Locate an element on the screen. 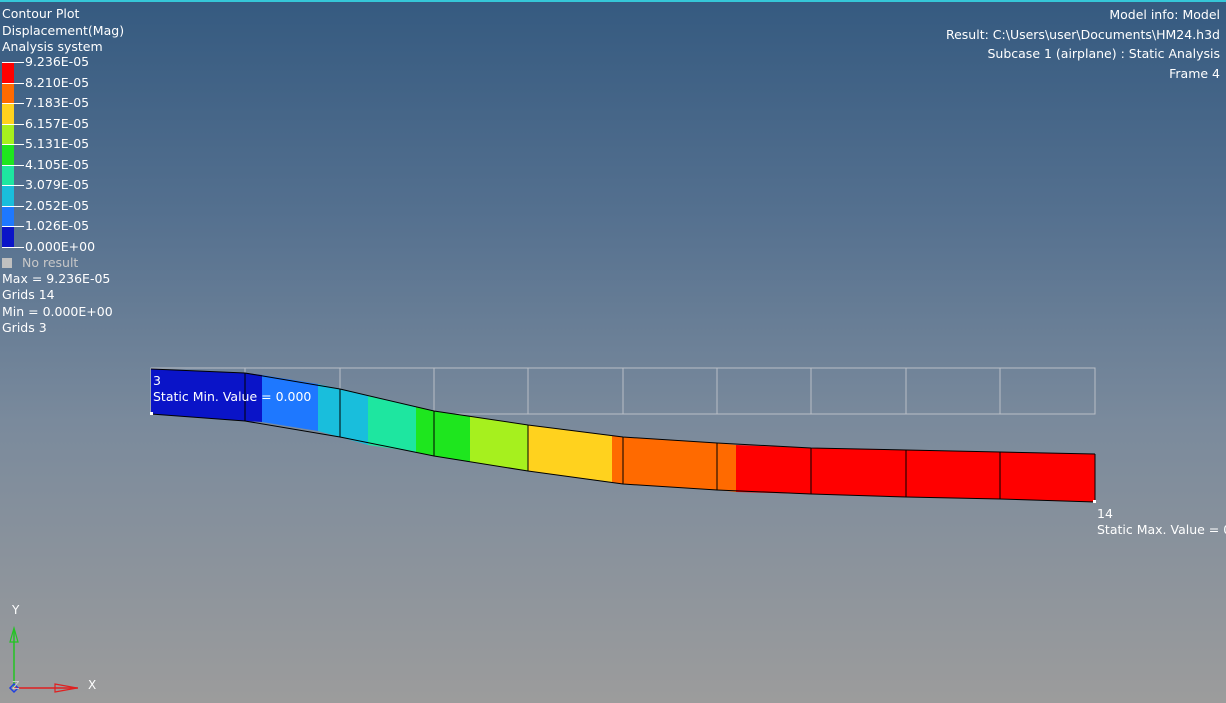  axis-y-label: Y is located at coordinates (16, 610).